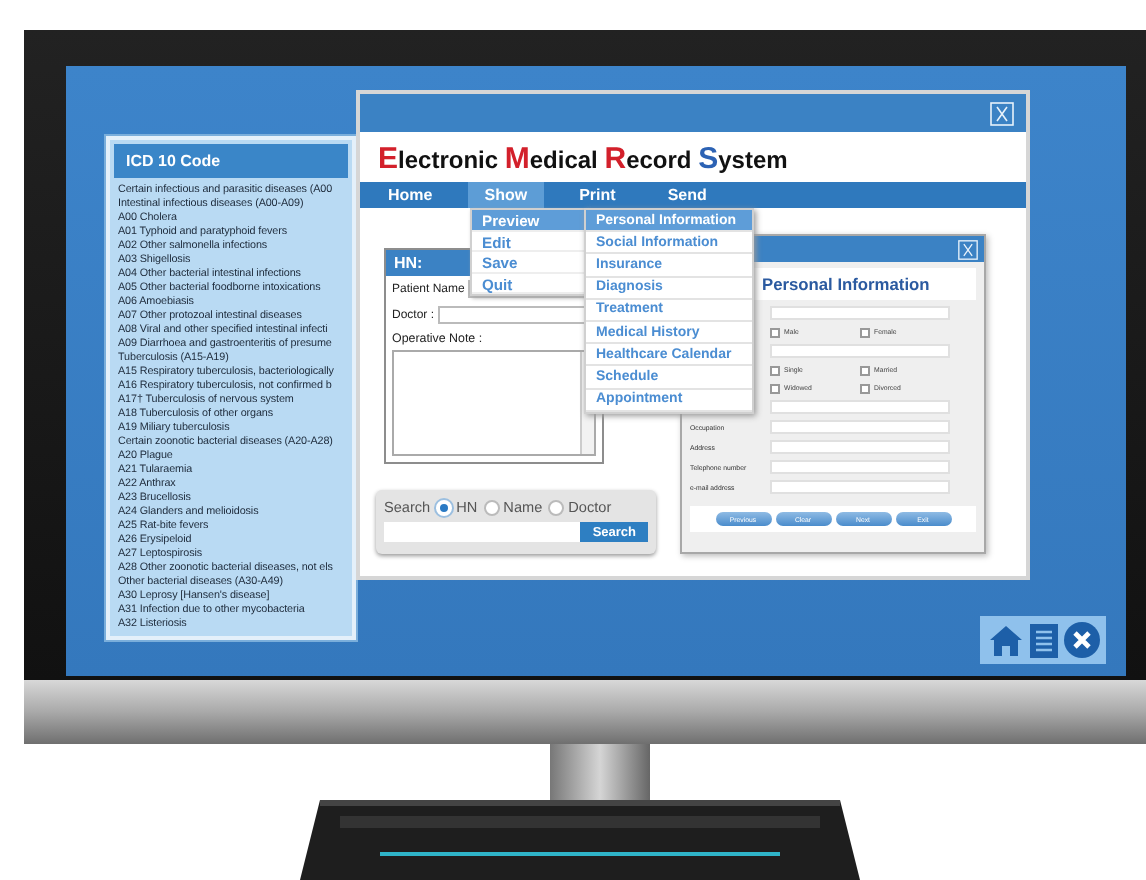  I want to click on home-icon, so click(1005, 640).